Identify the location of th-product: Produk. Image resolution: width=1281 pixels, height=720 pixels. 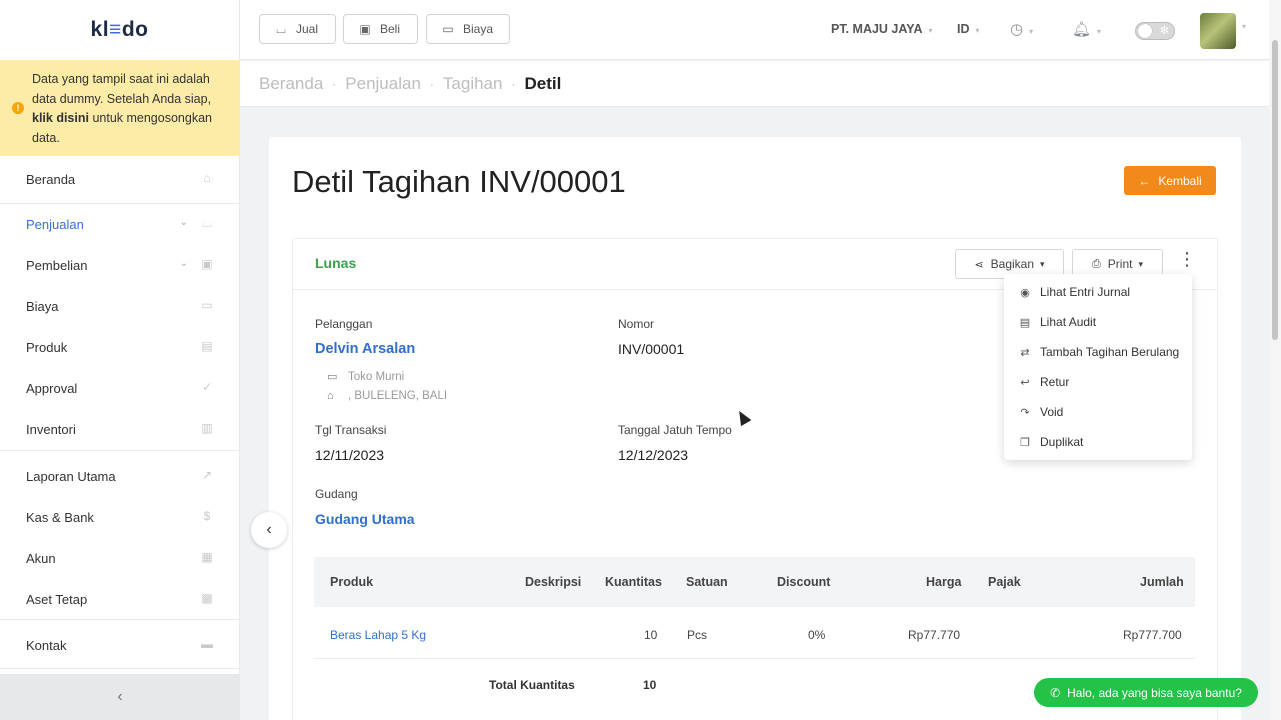
(352, 582).